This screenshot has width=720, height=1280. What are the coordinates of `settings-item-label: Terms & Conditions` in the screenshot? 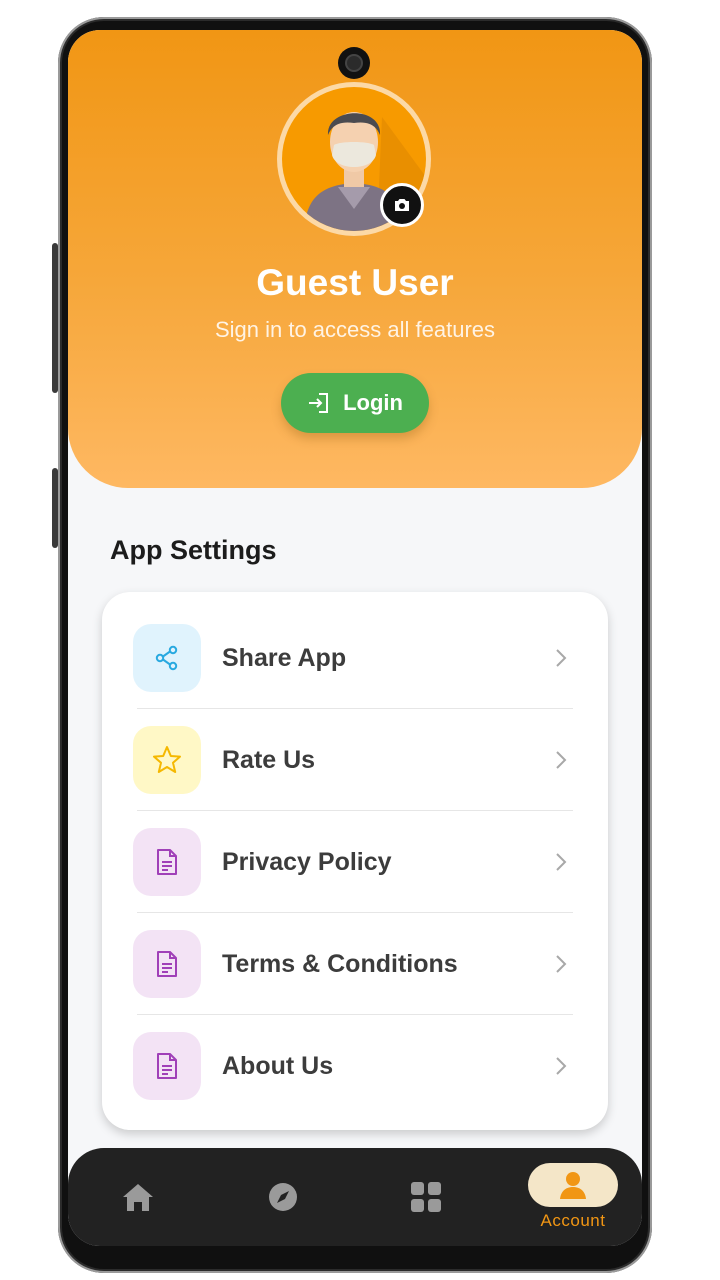 It's located at (340, 963).